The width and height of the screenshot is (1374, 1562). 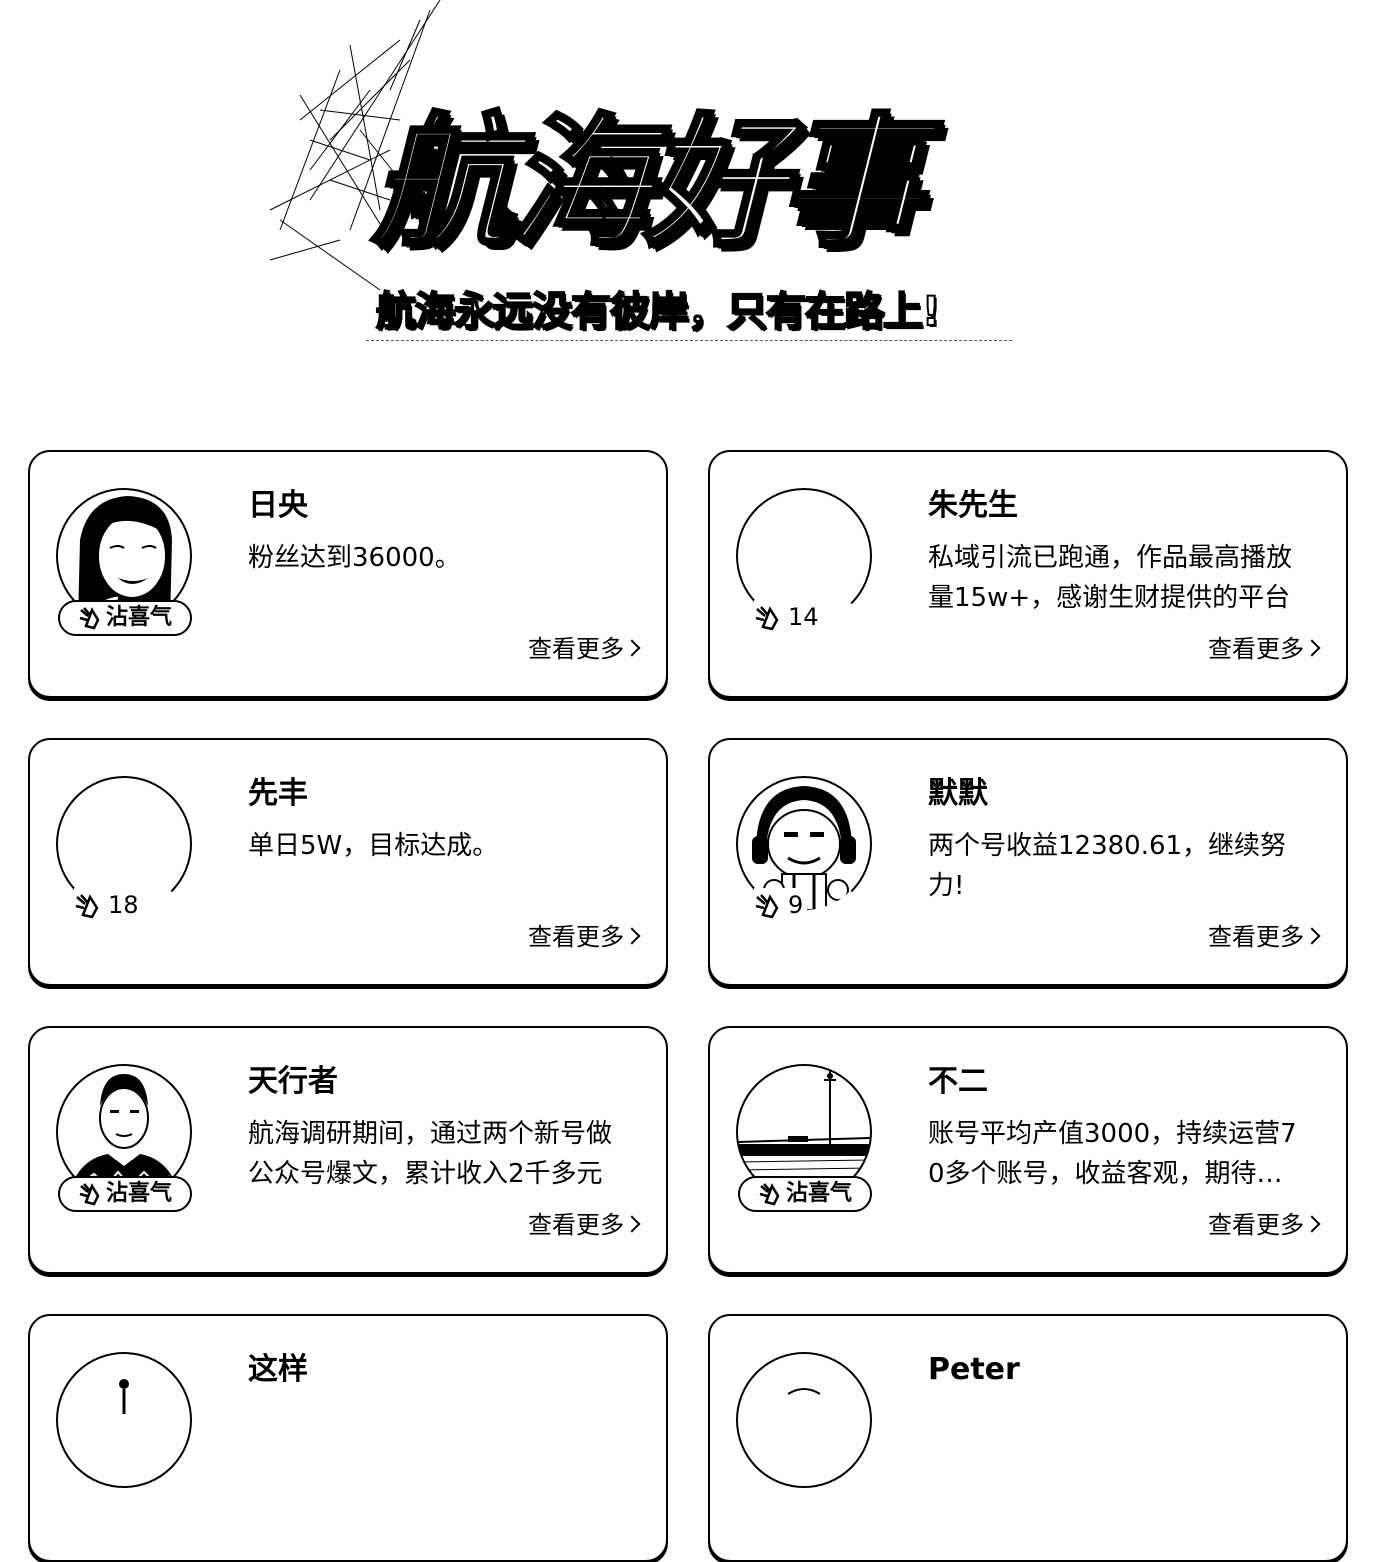 I want to click on card-name: 默默, so click(x=958, y=793).